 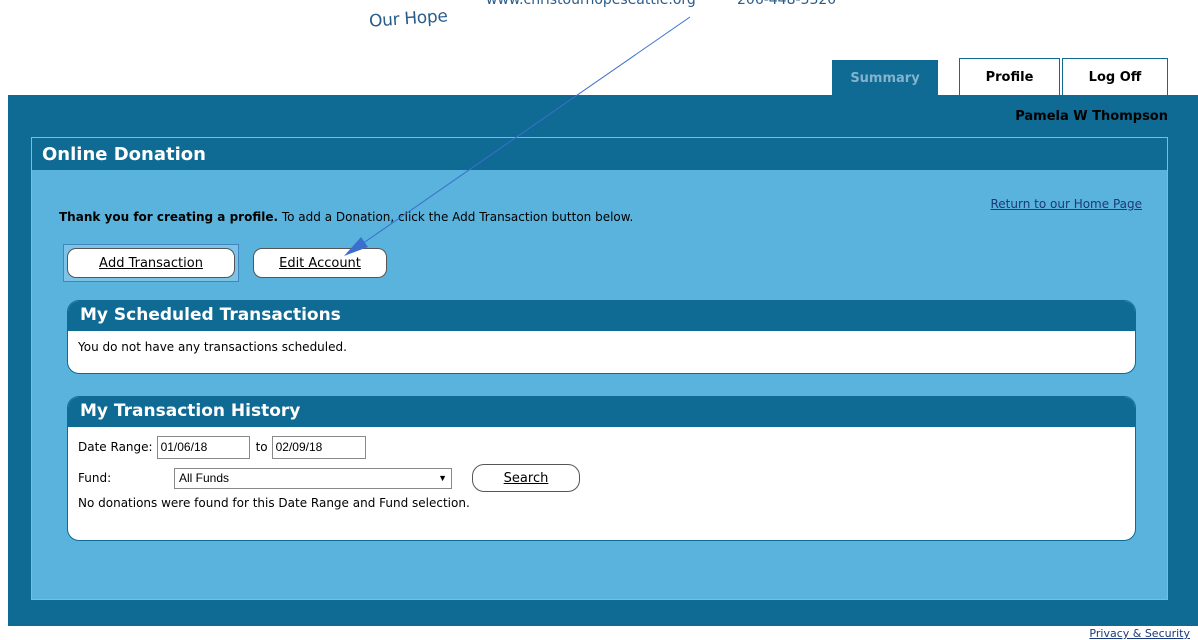 I want to click on date-from-input, so click(x=203, y=447).